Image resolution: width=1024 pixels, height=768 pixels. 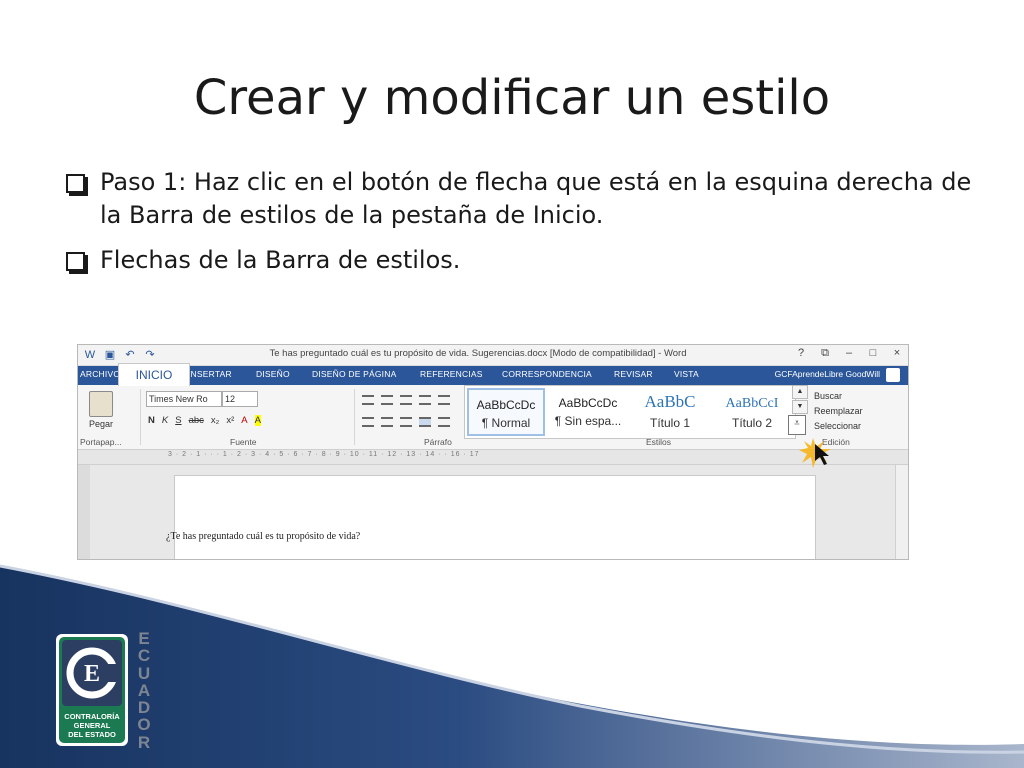 What do you see at coordinates (444, 400) in the screenshot?
I see `increase-indent-button` at bounding box center [444, 400].